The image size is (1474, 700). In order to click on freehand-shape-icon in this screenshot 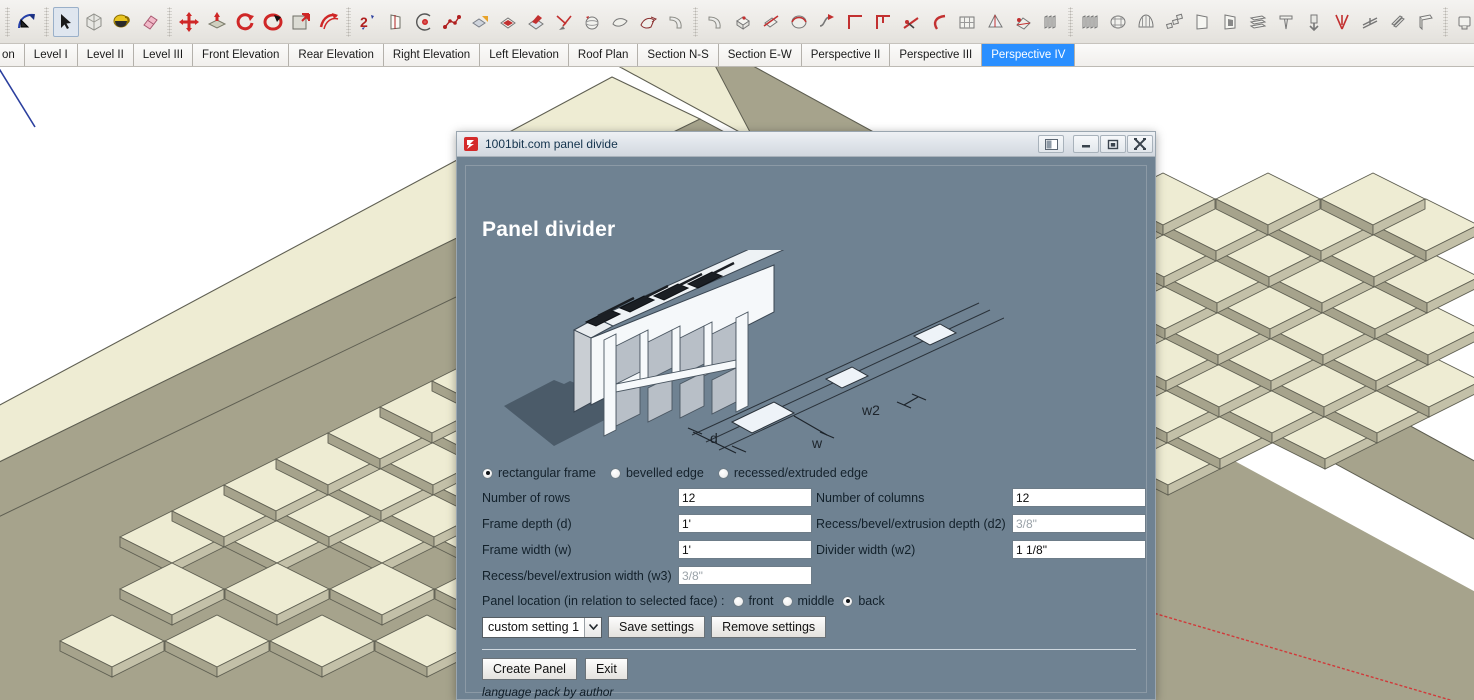, I will do `click(620, 22)`.